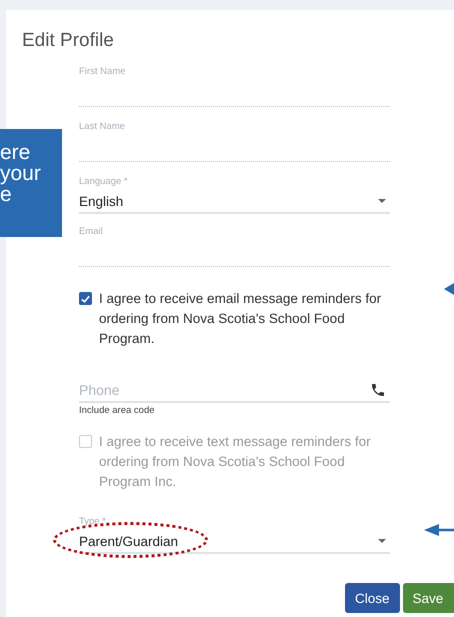  Describe the element at coordinates (240, 319) in the screenshot. I see `checkbox-label: I agree to receive email message reminders for ordering from Nova Scotia's School Food Program.` at that location.